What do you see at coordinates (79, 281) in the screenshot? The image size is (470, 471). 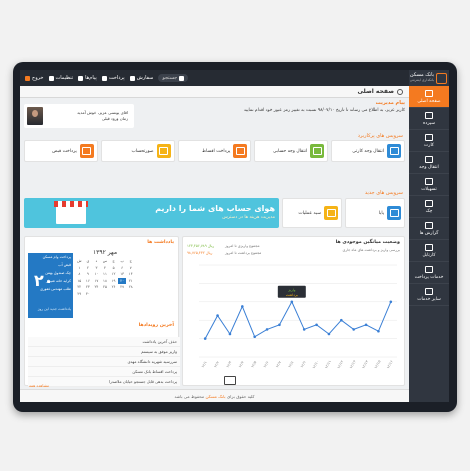 I see `calendar-day: ۱۵` at bounding box center [79, 281].